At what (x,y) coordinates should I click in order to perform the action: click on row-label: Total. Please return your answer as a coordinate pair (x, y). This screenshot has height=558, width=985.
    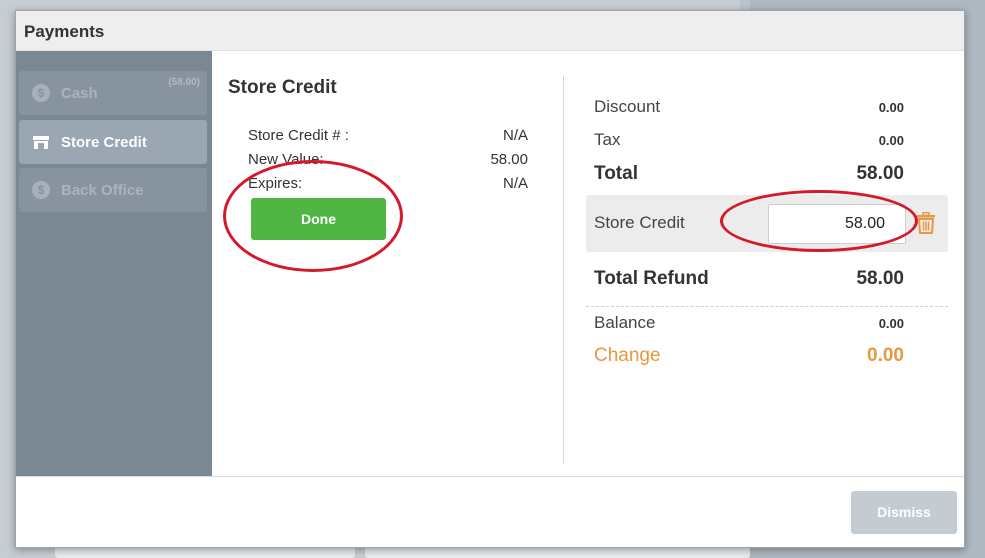
    Looking at the image, I should click on (616, 173).